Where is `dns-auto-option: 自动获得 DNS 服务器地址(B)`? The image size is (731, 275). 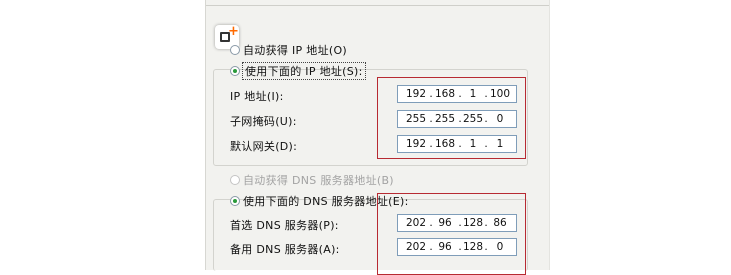 dns-auto-option: 自动获得 DNS 服务器地址(B) is located at coordinates (312, 180).